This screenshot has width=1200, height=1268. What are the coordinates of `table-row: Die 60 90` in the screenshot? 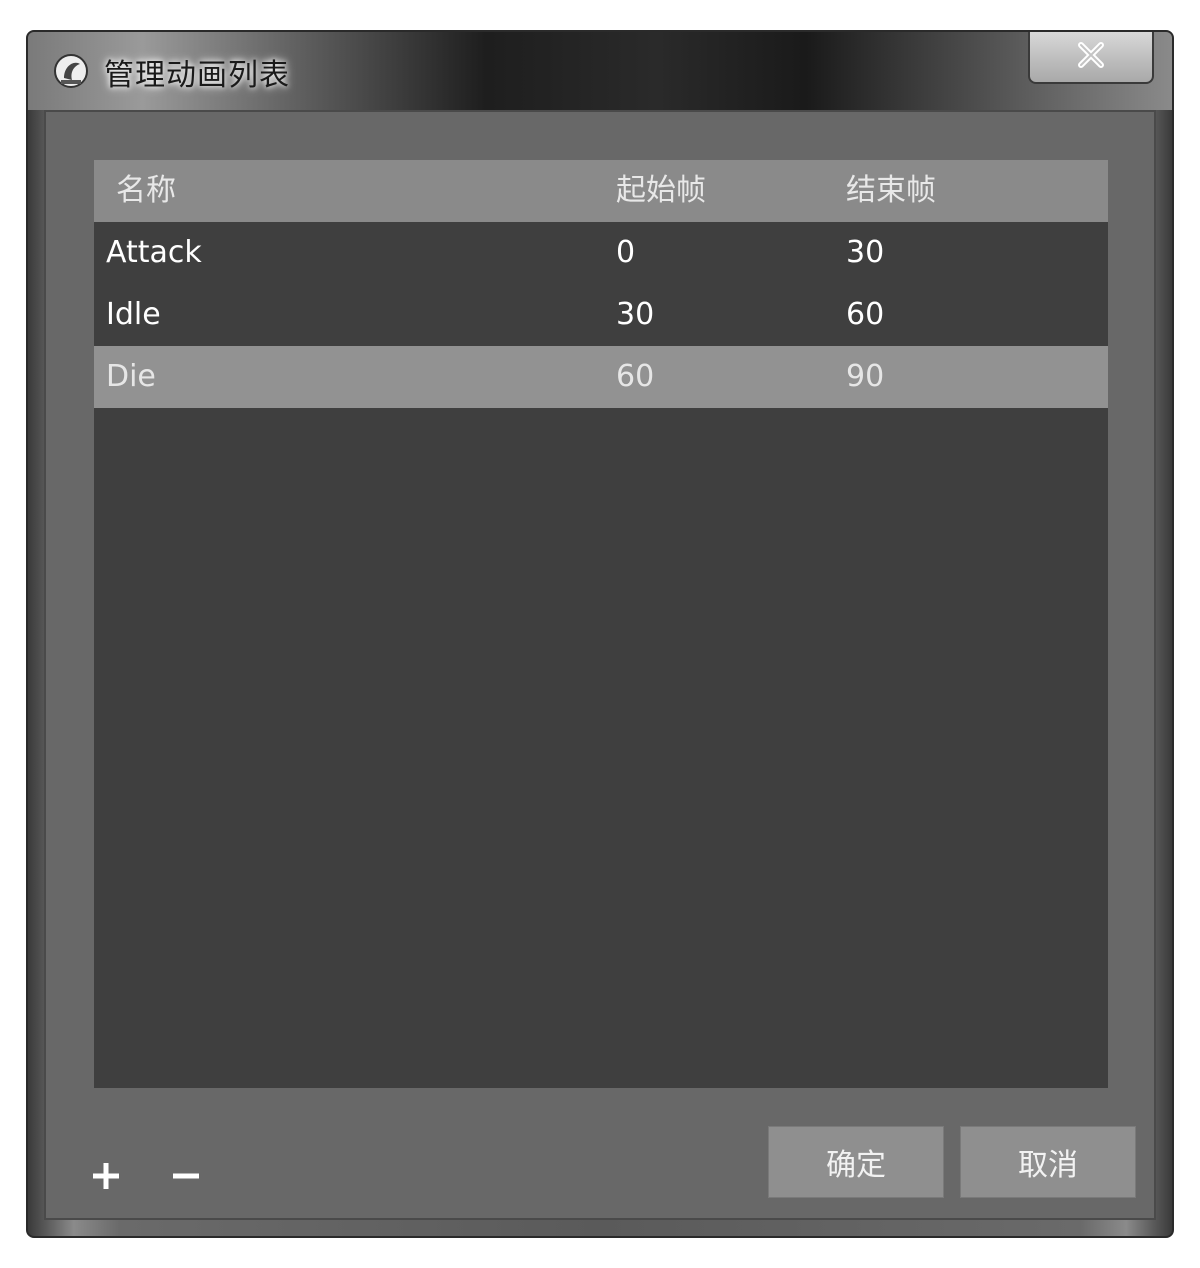 It's located at (601, 377).